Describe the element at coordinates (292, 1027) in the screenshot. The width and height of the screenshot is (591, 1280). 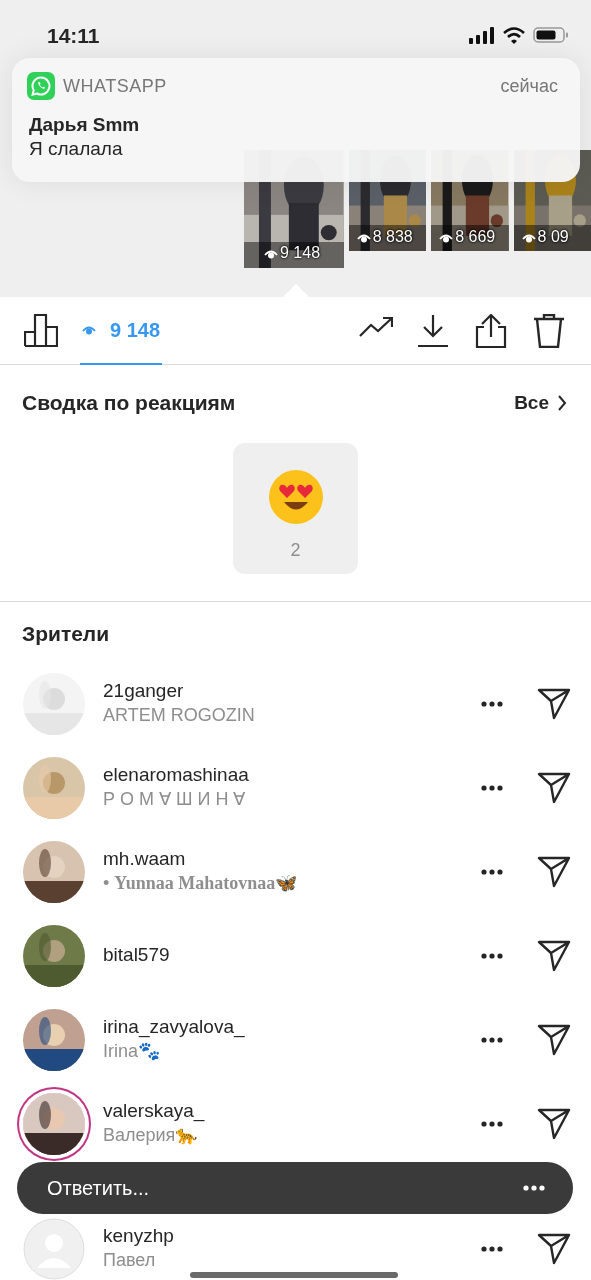
I see `username: irina_zavyalova_` at that location.